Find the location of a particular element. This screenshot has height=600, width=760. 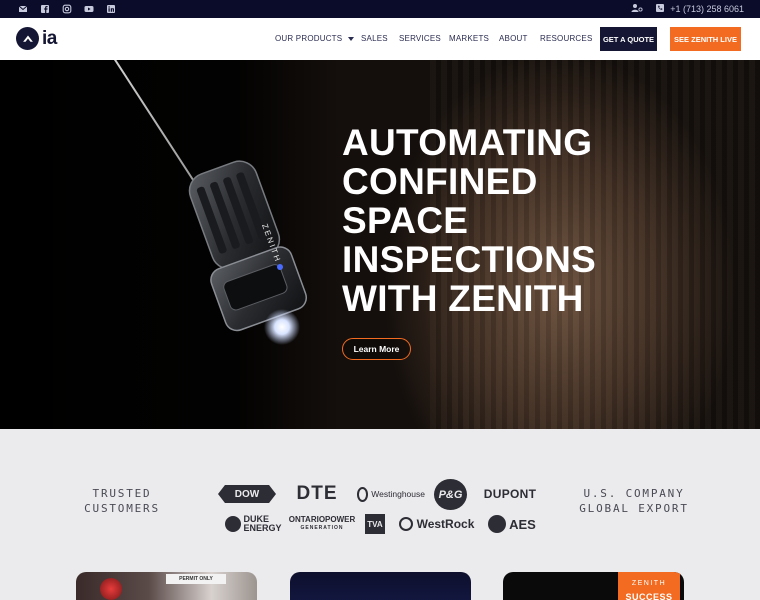

phone-number: +1 (713) 258 6061 is located at coordinates (707, 9).